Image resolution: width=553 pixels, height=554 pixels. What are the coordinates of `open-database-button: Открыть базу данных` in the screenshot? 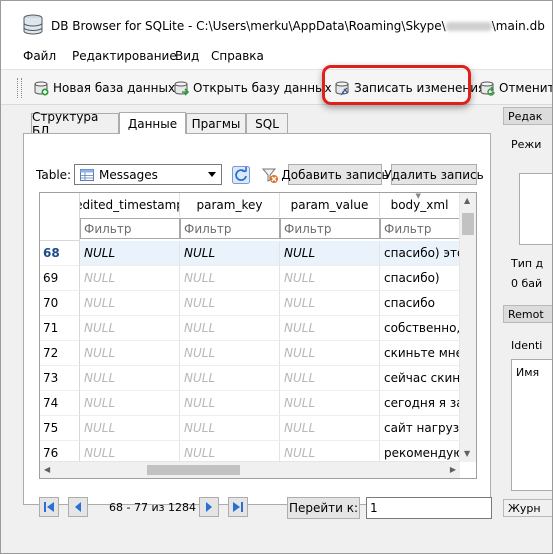 It's located at (252, 88).